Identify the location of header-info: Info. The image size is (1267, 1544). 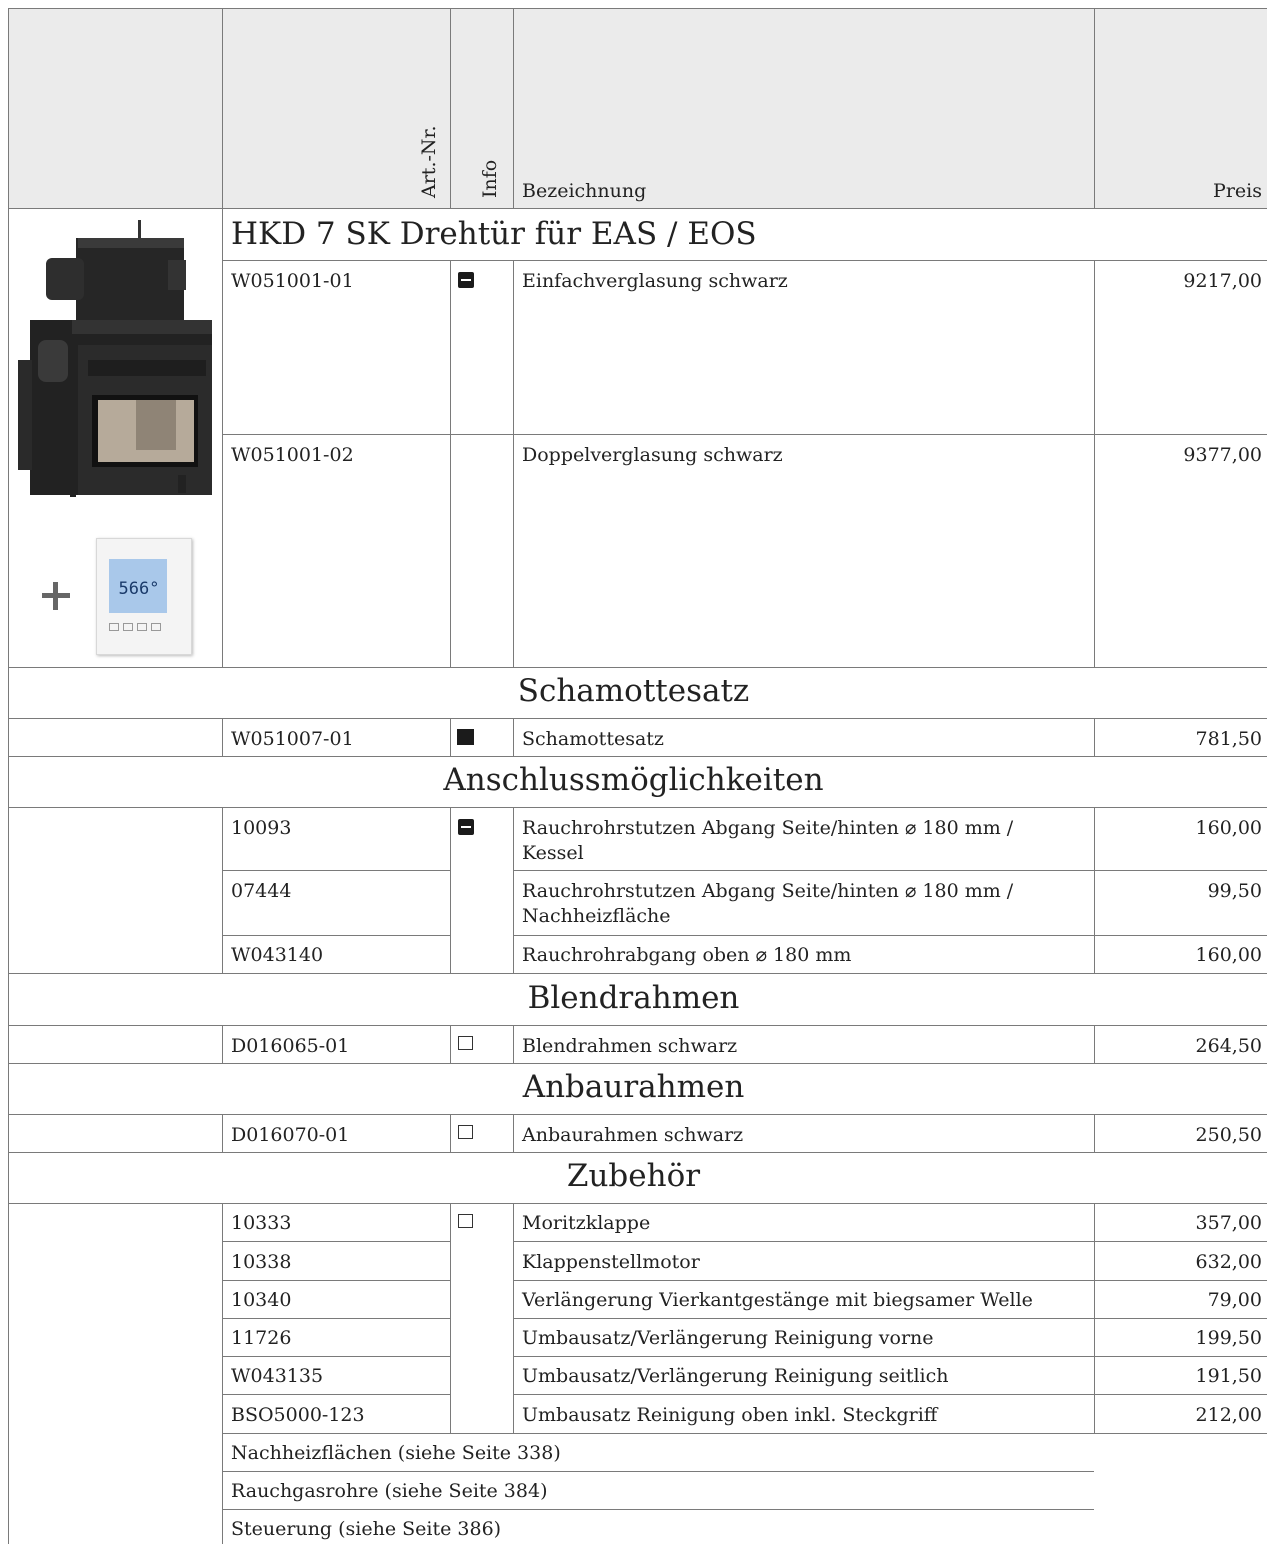
(490, 178).